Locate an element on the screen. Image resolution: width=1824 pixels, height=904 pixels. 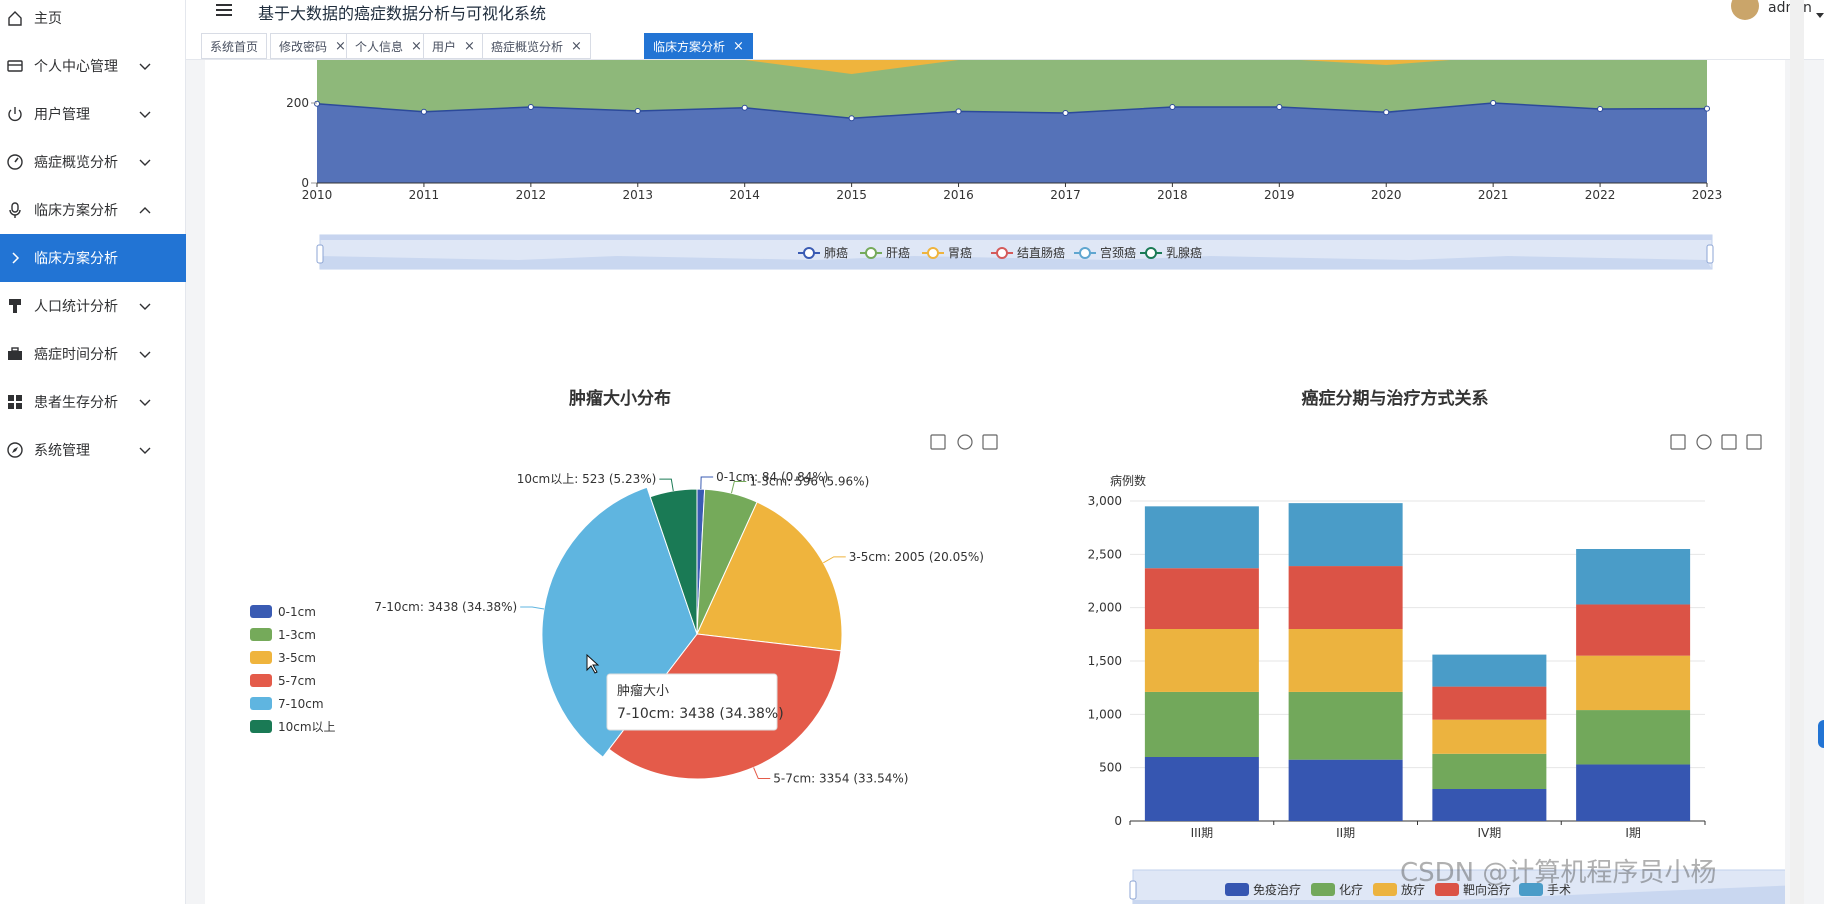
sidebar-item-2: 用户管理 is located at coordinates (93, 114).